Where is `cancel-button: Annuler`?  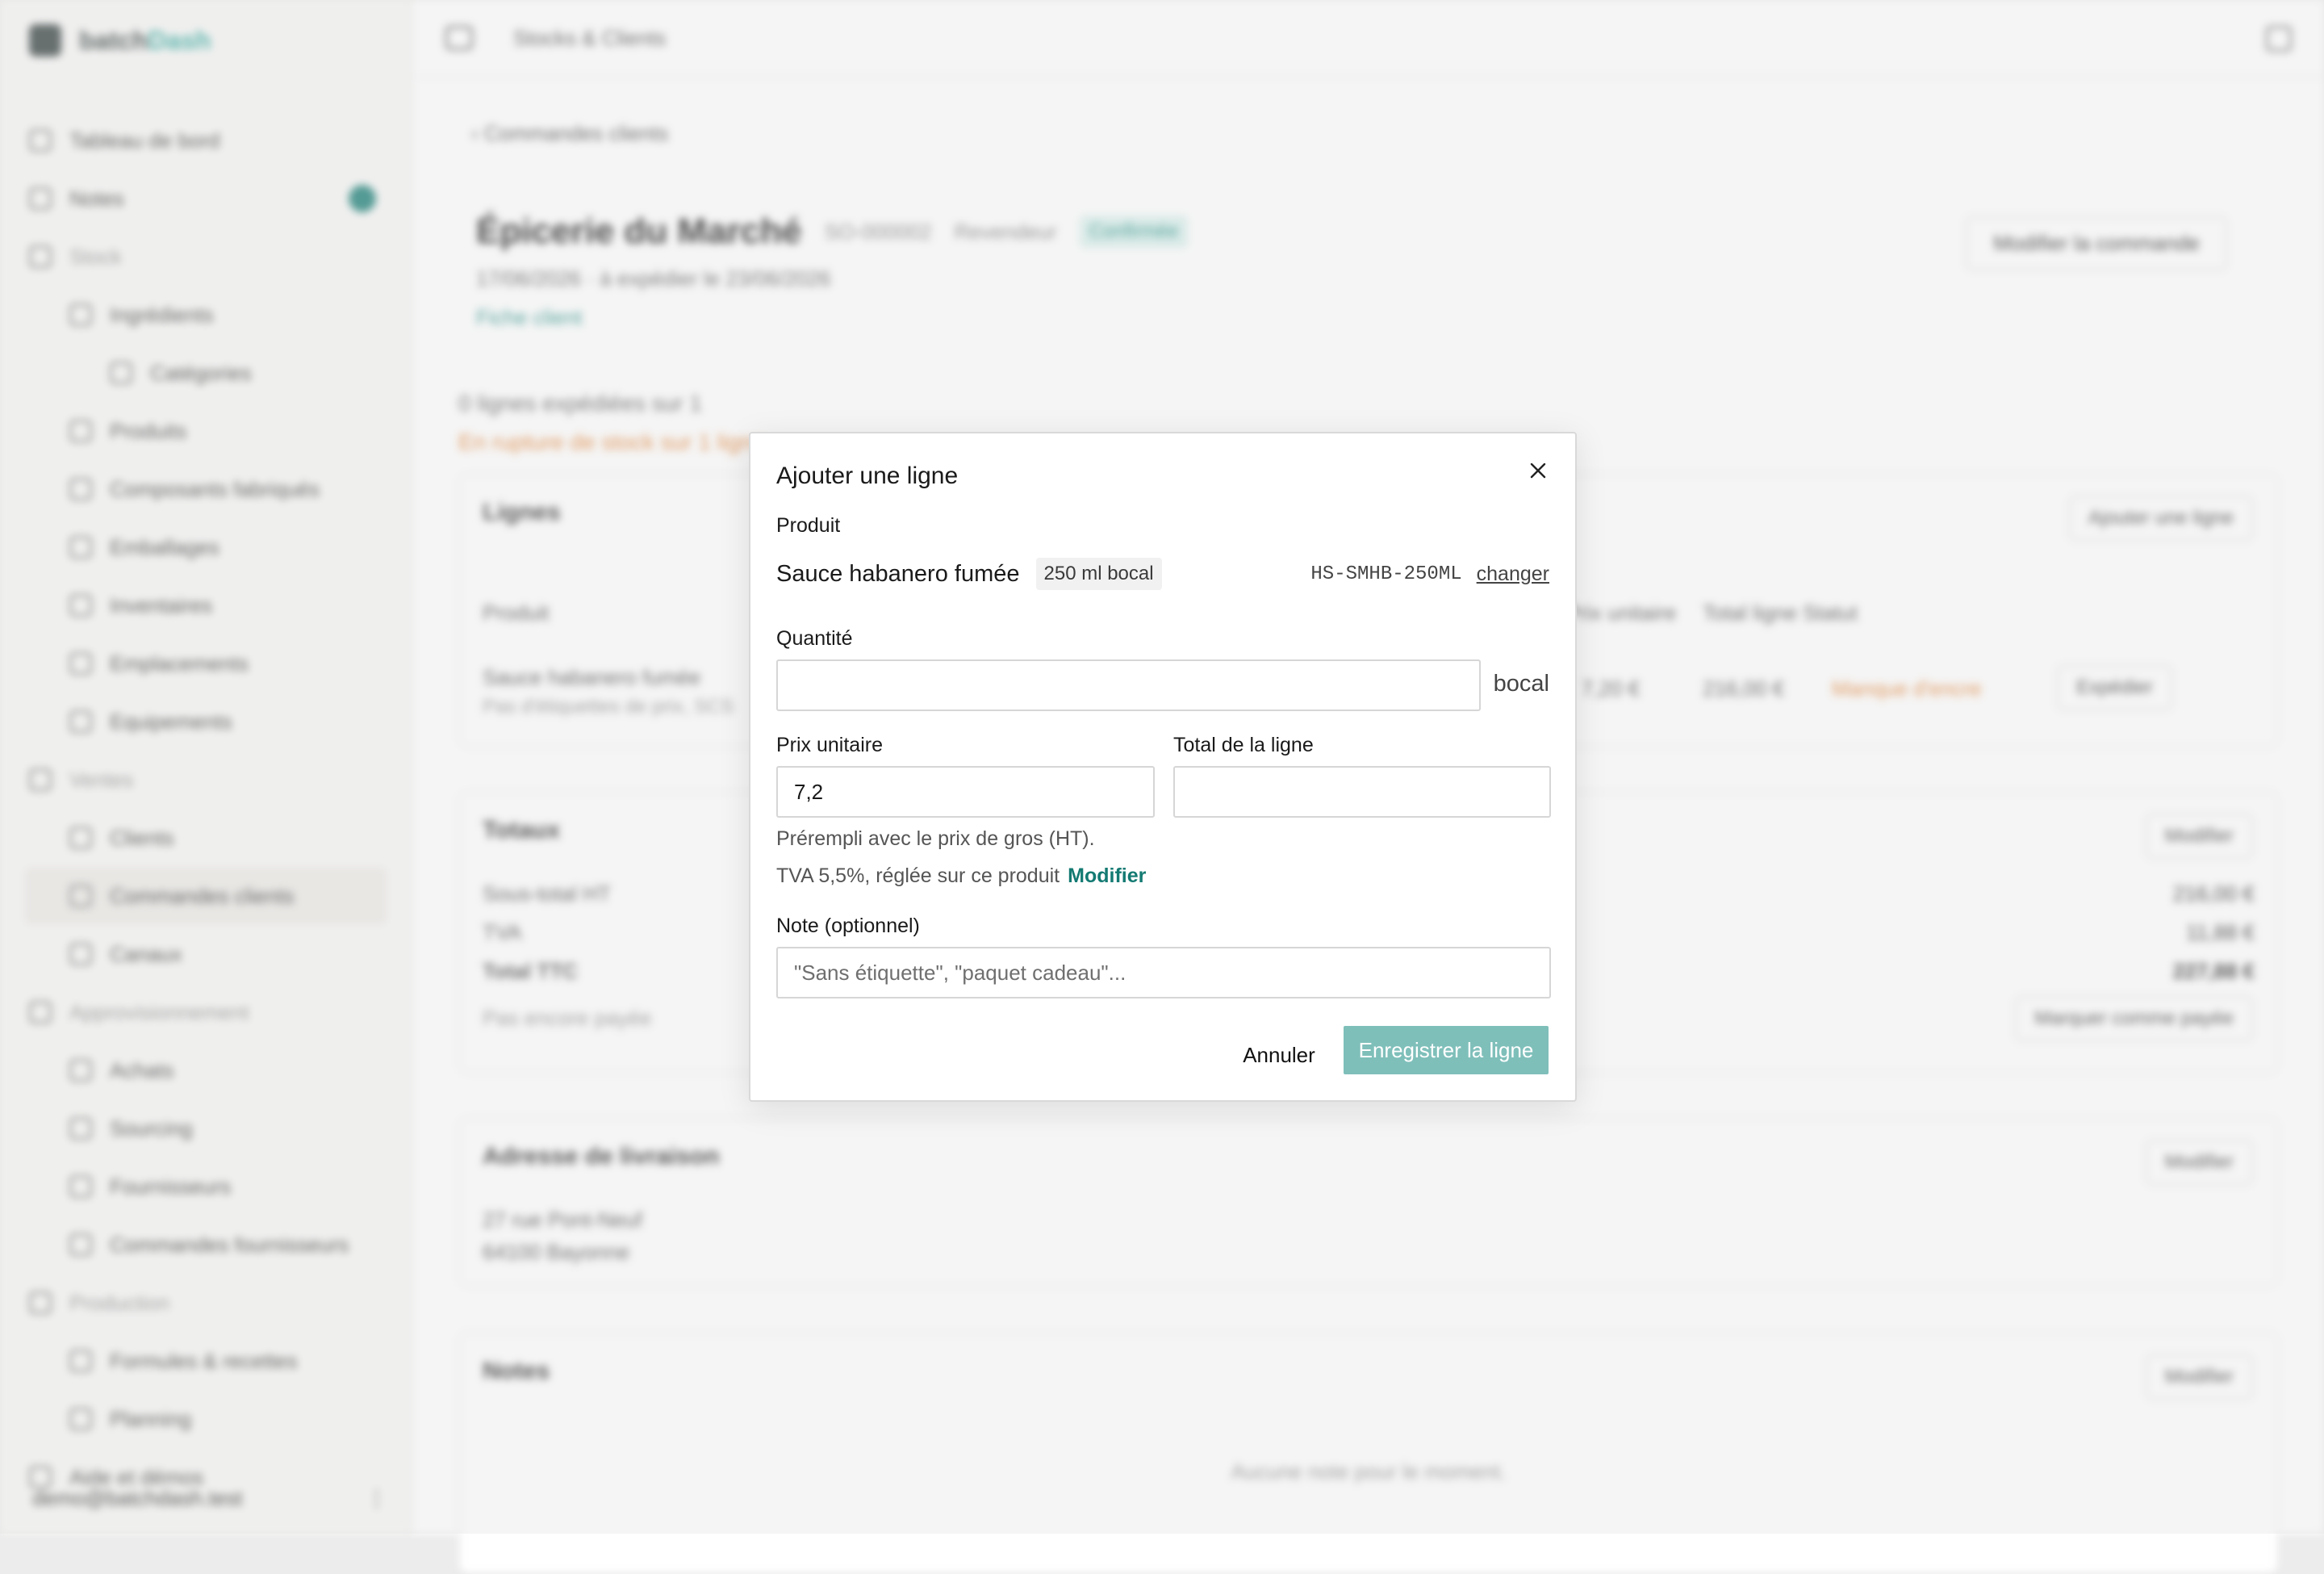 cancel-button: Annuler is located at coordinates (1279, 1055).